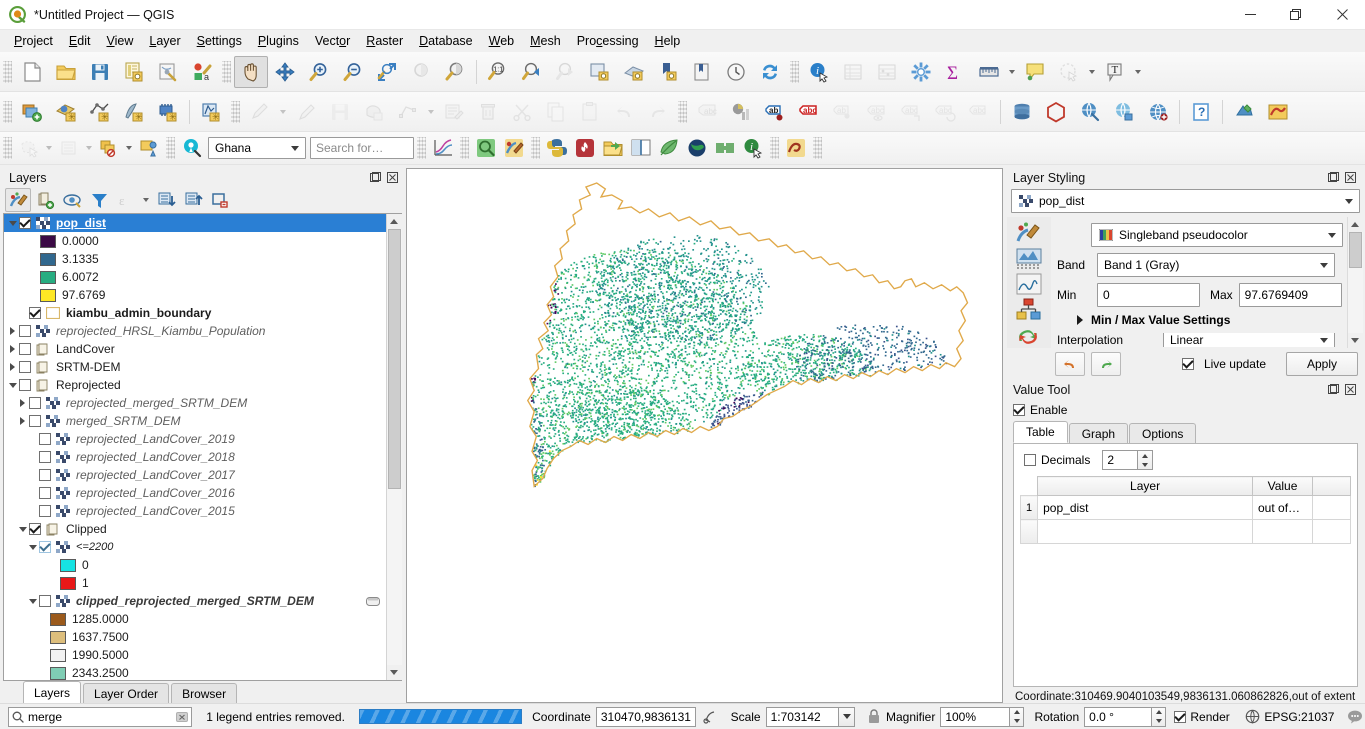 The width and height of the screenshot is (1365, 729). What do you see at coordinates (1124, 112) in the screenshot?
I see `qgis-server-icon` at bounding box center [1124, 112].